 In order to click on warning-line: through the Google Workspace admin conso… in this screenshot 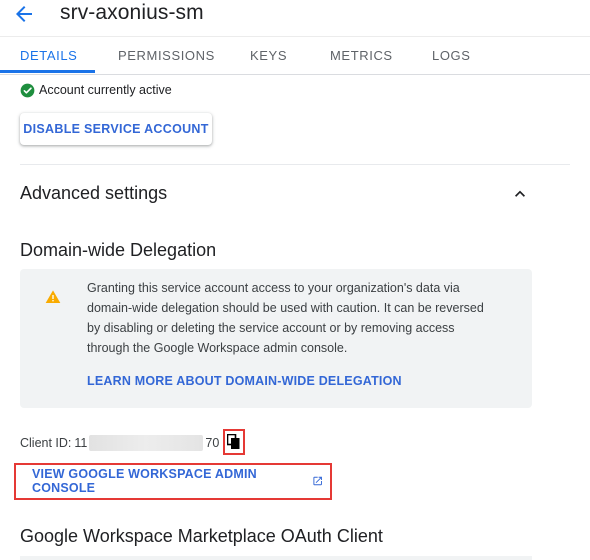, I will do `click(217, 348)`.